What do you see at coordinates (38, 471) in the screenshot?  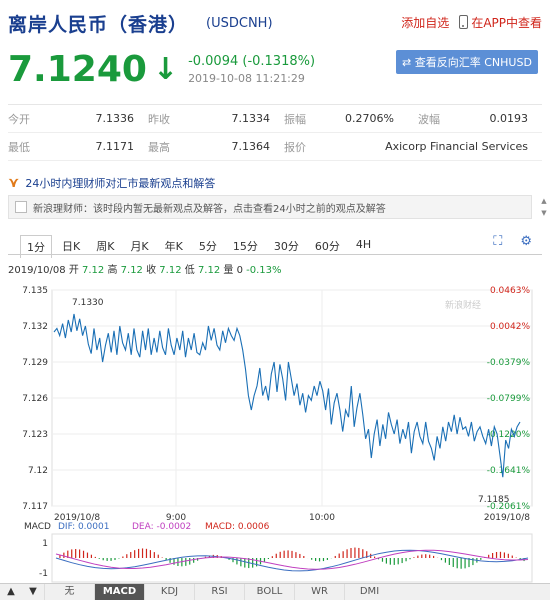 I see `y-tick-label: 7.12` at bounding box center [38, 471].